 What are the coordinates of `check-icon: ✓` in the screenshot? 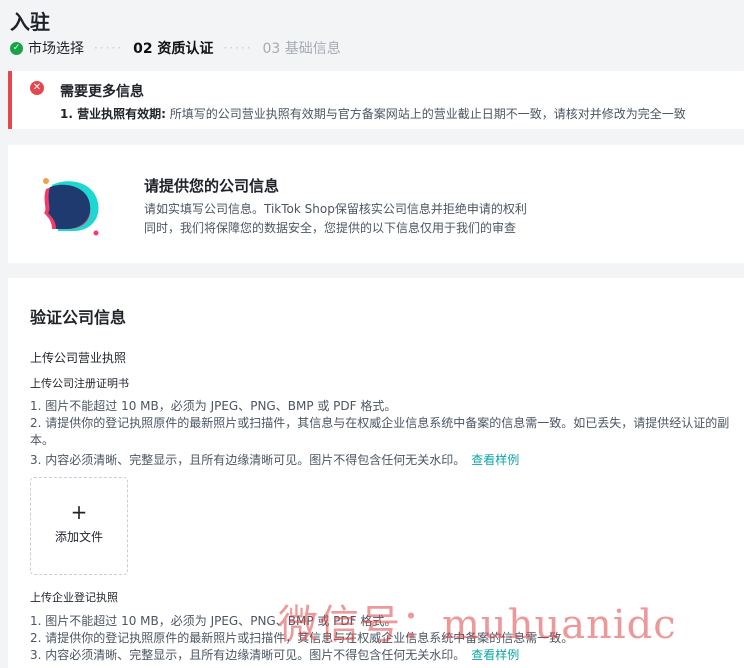 It's located at (16, 48).